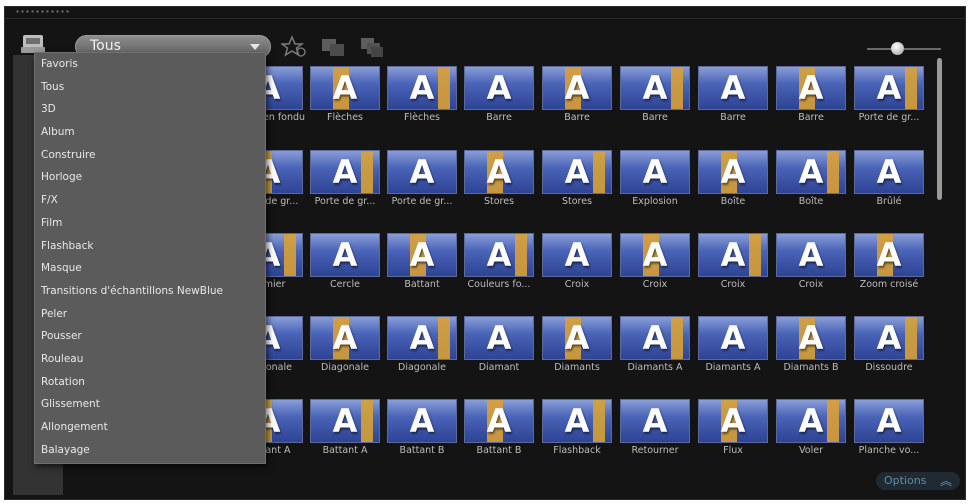 This screenshot has height=504, width=970. I want to click on thumbnail-size-slider, so click(904, 49).